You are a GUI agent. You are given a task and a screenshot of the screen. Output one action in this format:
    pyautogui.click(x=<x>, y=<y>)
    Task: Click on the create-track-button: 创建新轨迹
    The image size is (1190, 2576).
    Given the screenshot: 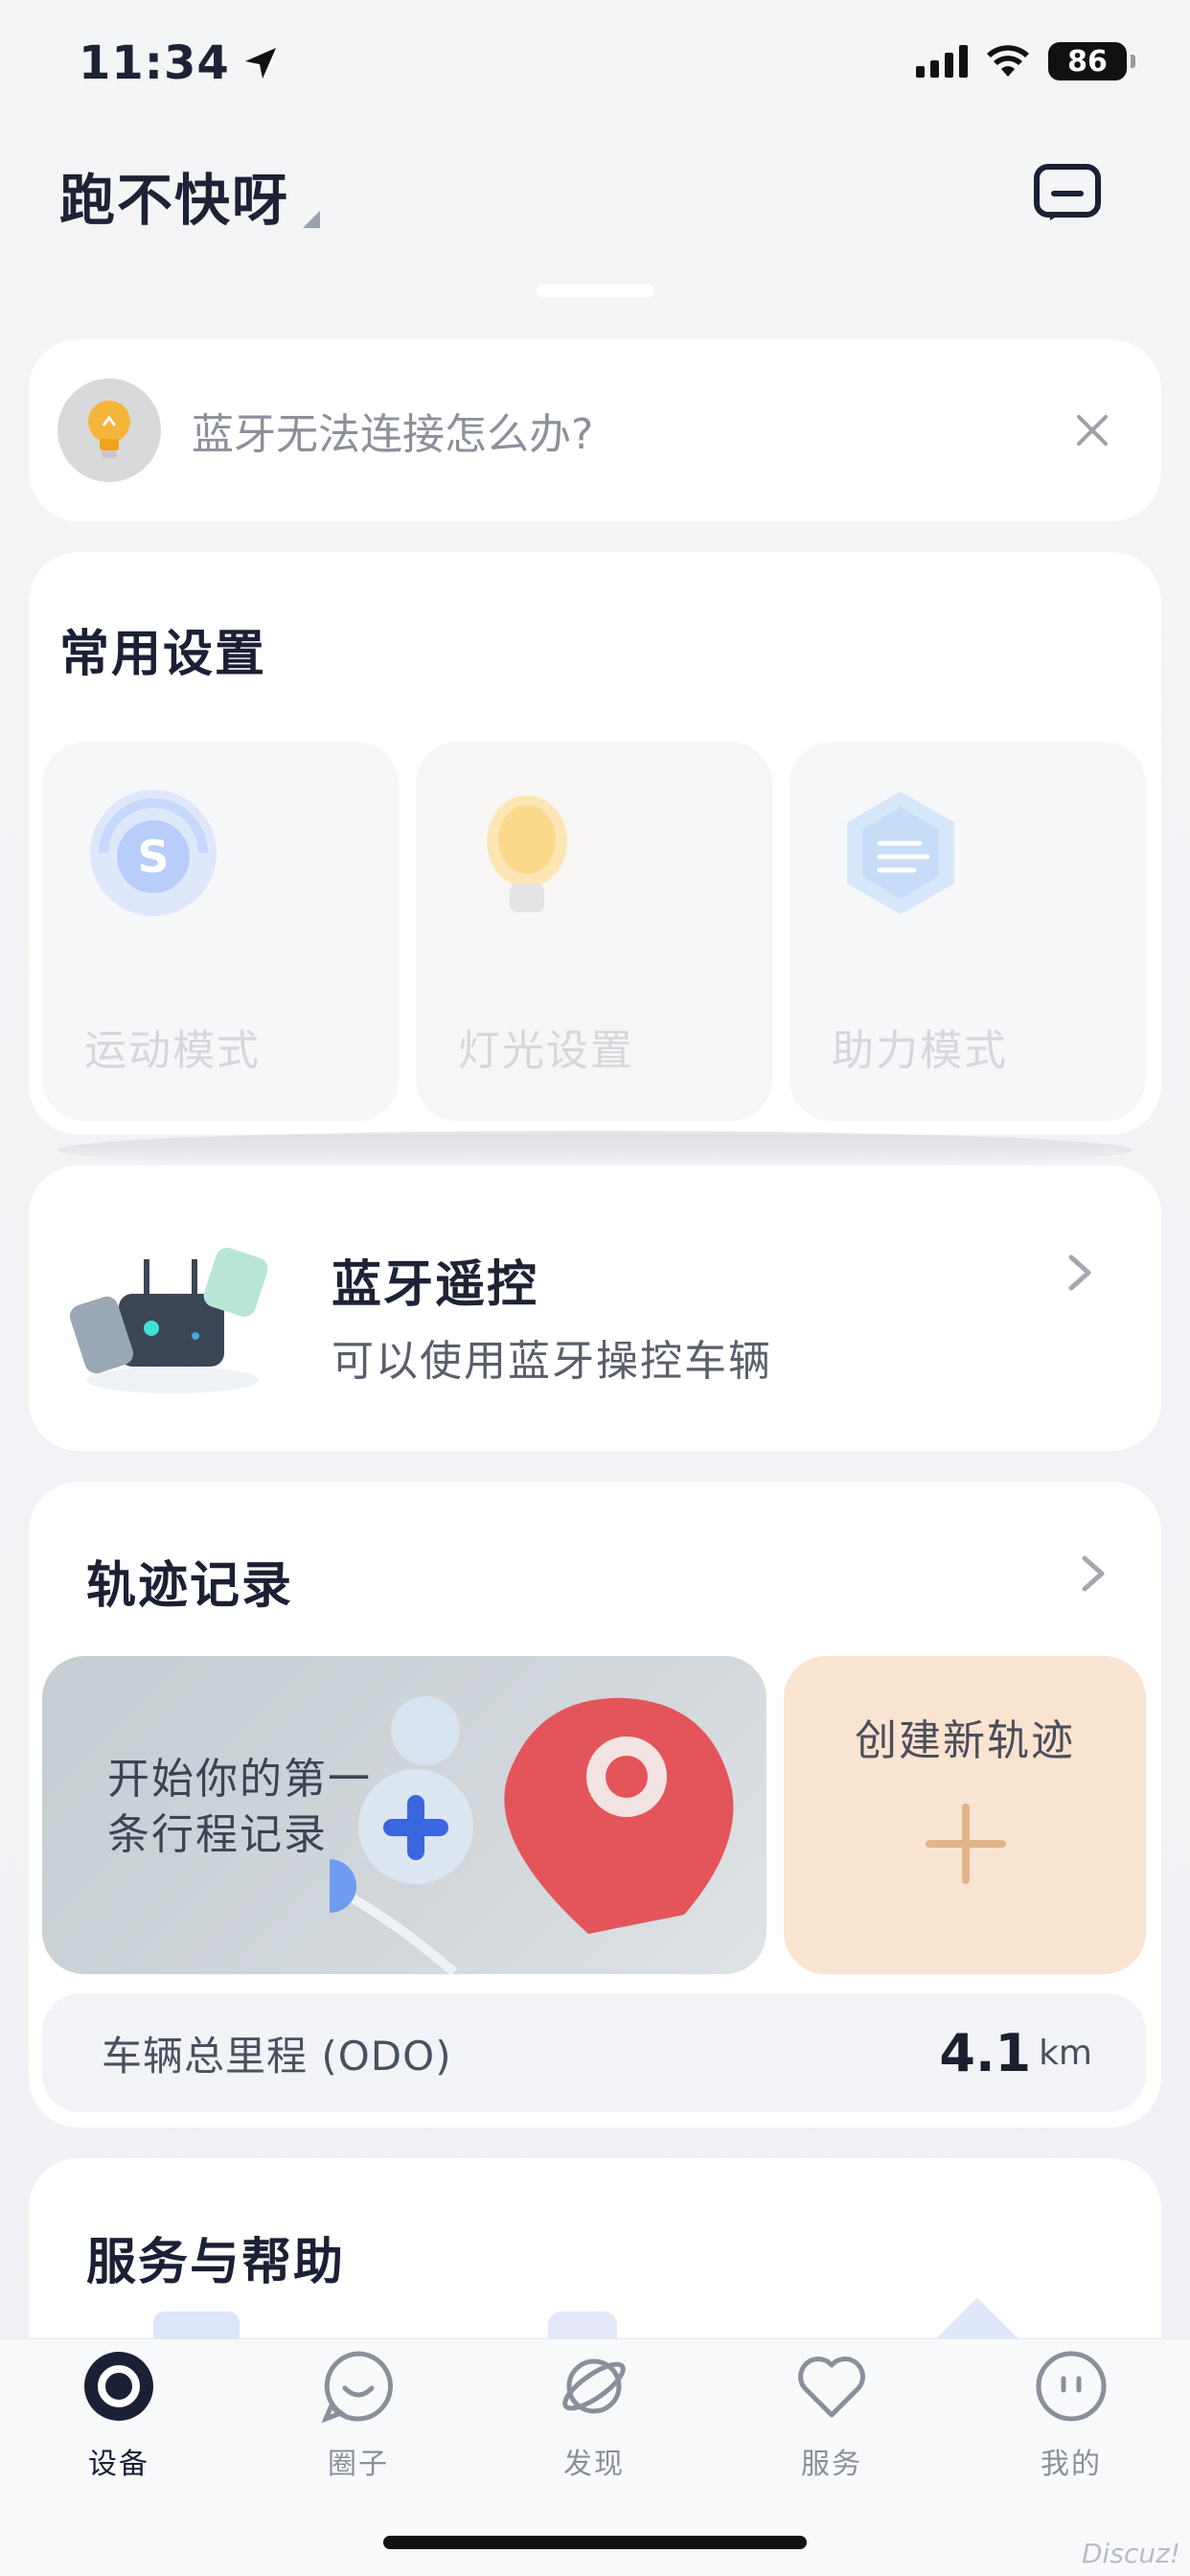 What is the action you would take?
    pyautogui.click(x=965, y=1815)
    